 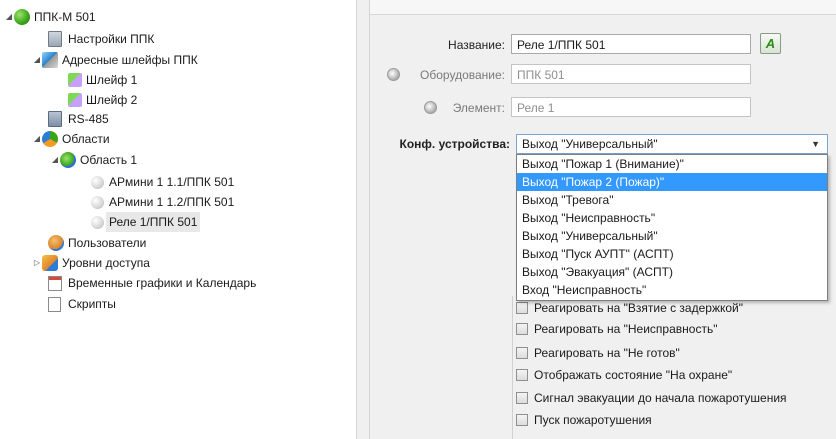 What do you see at coordinates (50, 60) in the screenshot?
I see `loops-icon` at bounding box center [50, 60].